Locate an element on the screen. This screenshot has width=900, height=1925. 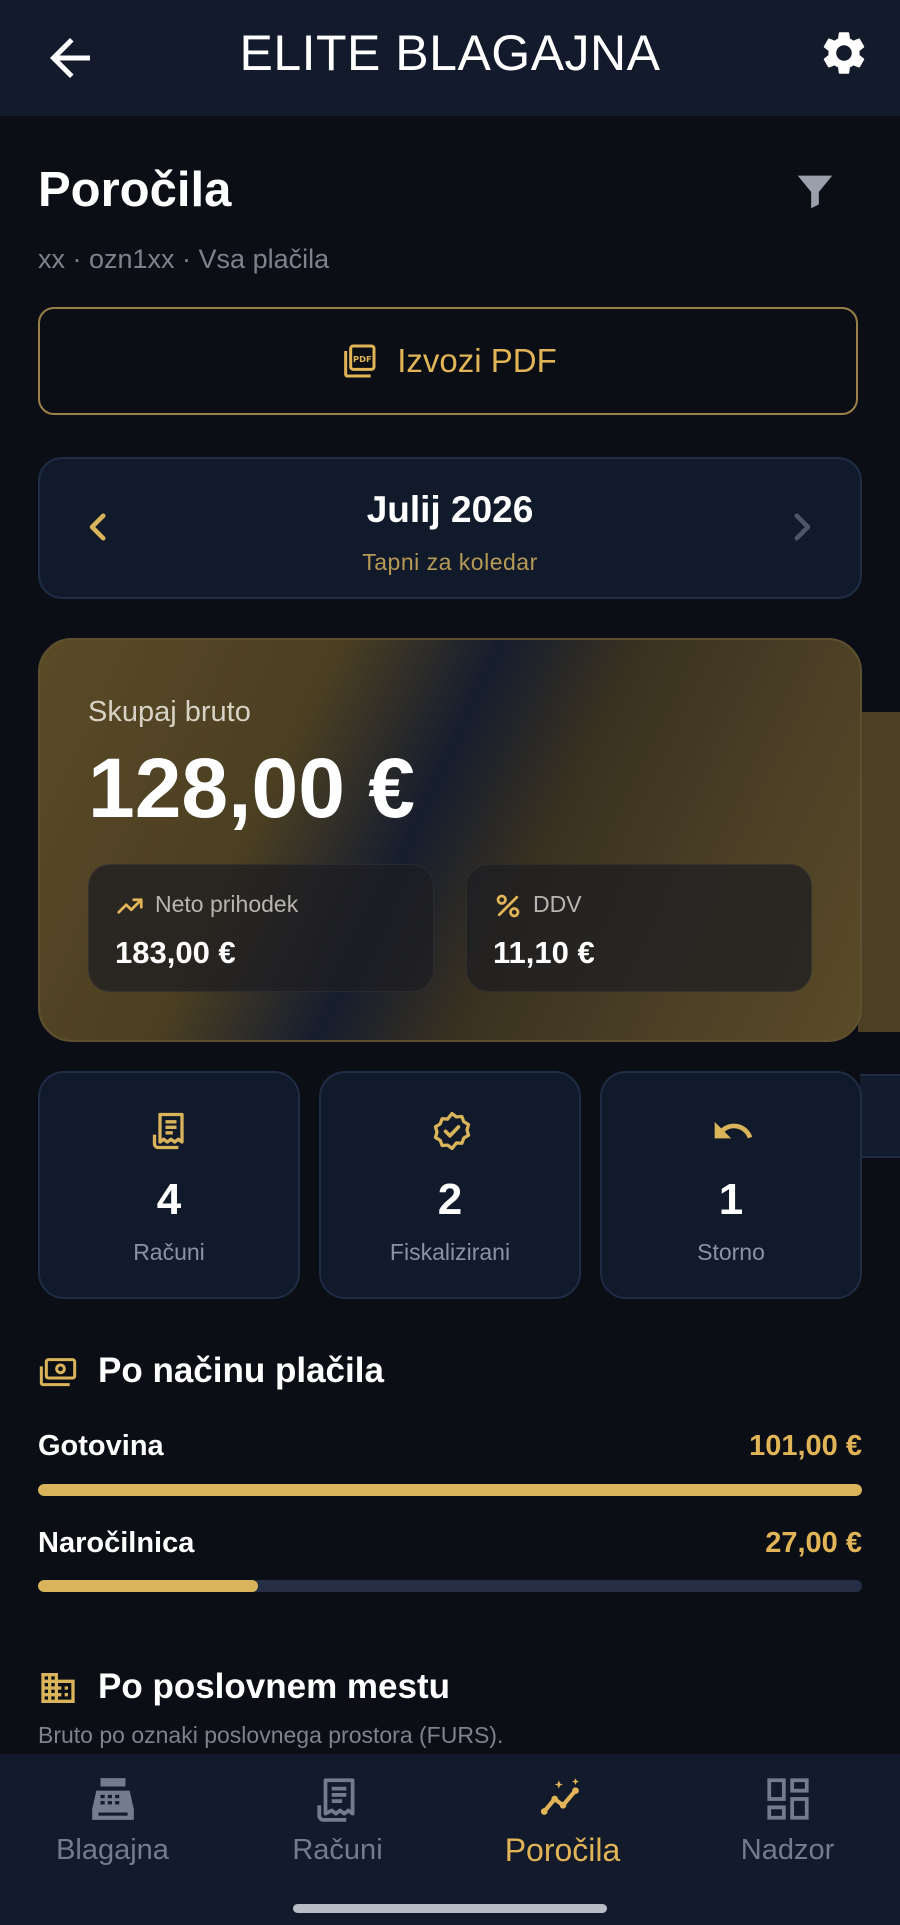
total-value: 128,00 € is located at coordinates (251, 788).